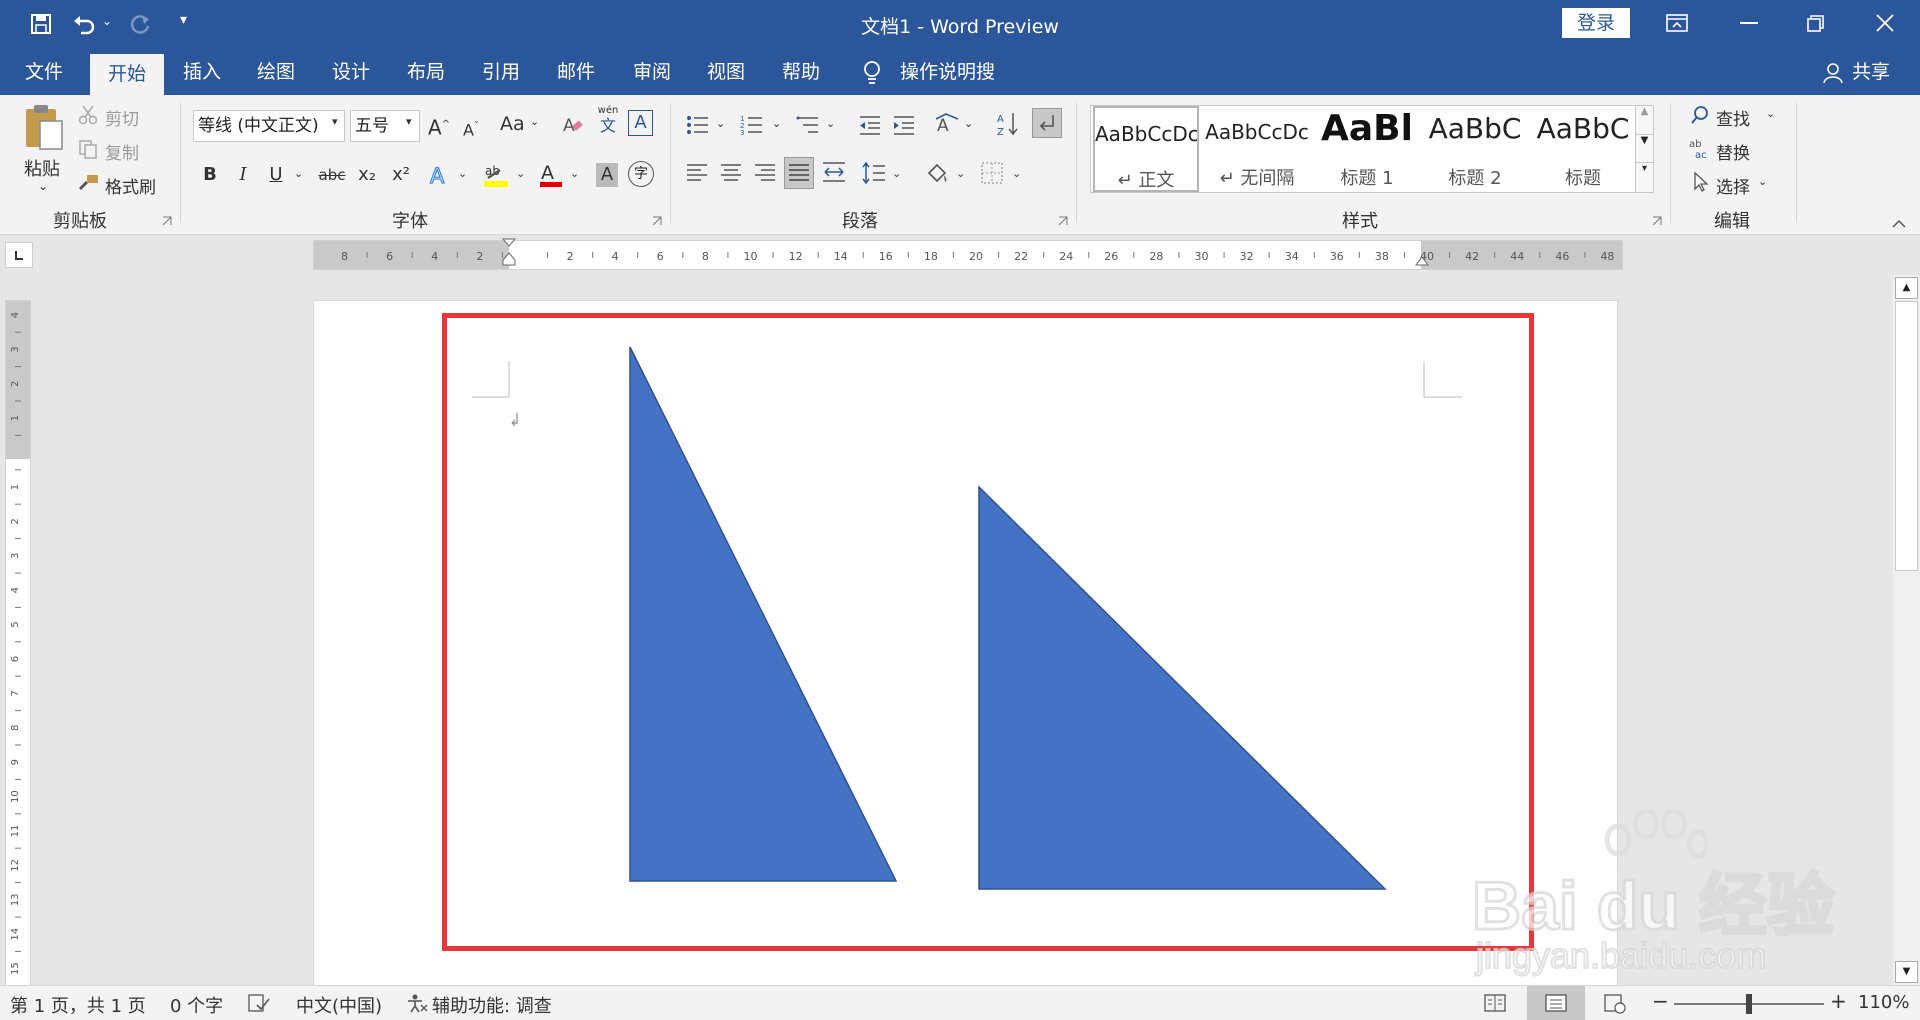 The height and width of the screenshot is (1020, 1920). What do you see at coordinates (1733, 185) in the screenshot?
I see `select-button: 选择` at bounding box center [1733, 185].